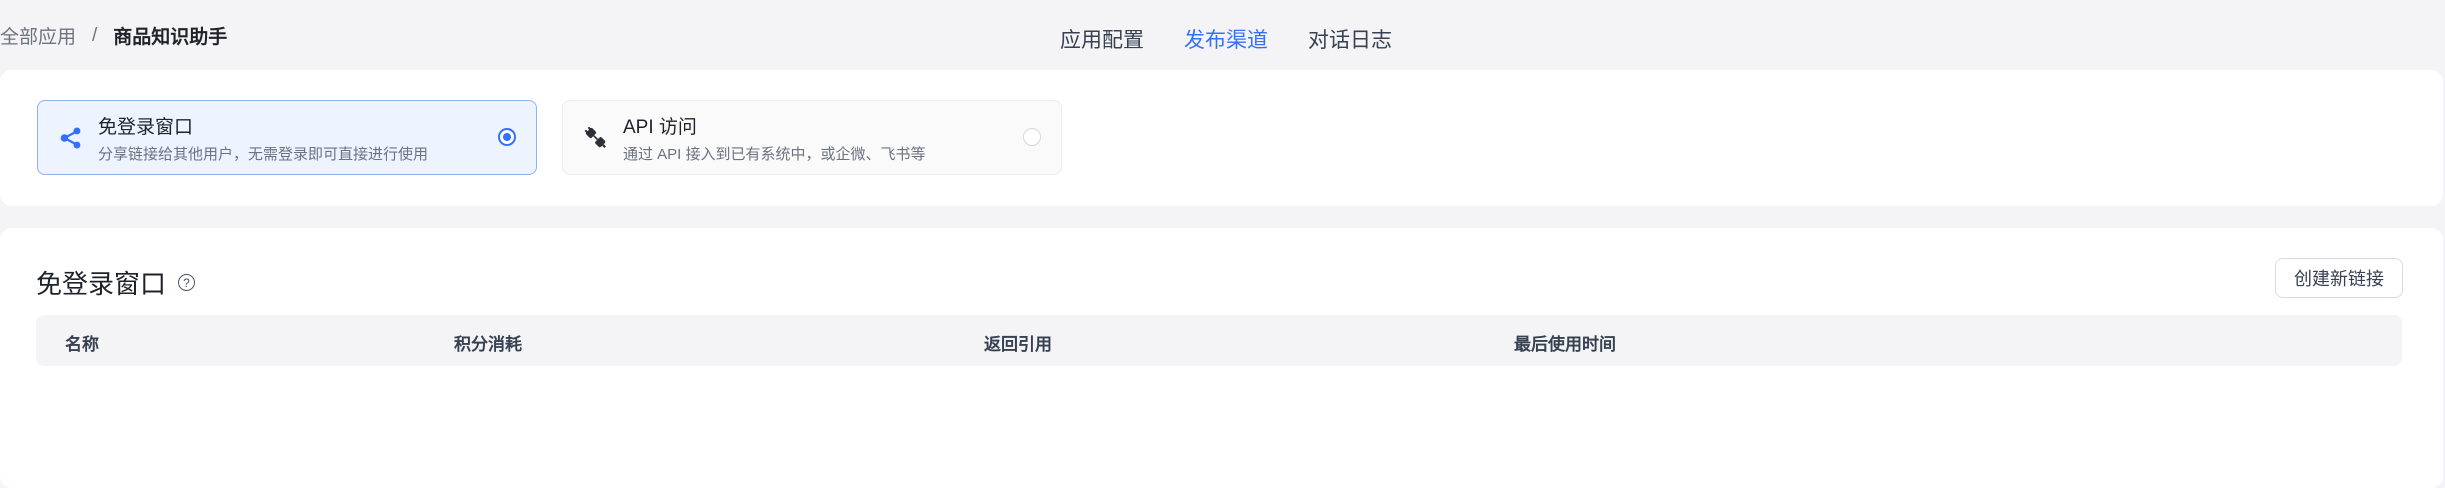 This screenshot has height=488, width=2445. I want to click on channel-title: API 访问, so click(660, 127).